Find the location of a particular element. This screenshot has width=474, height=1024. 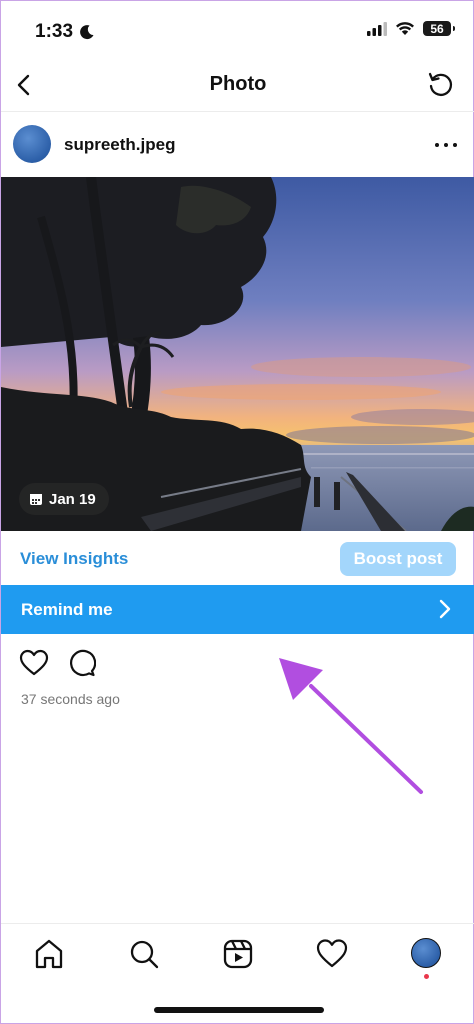

wifi-icon is located at coordinates (405, 28).